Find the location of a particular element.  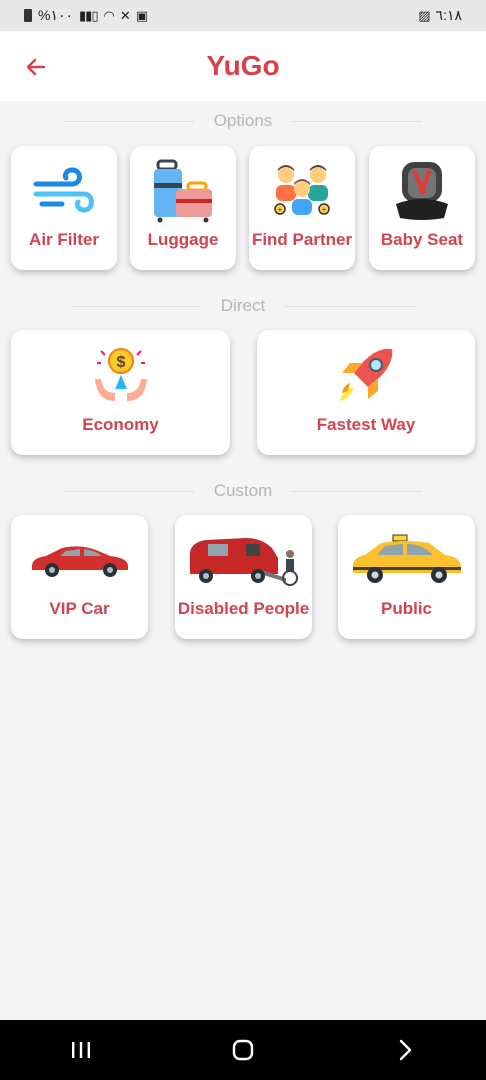

lock-icon: ▣ is located at coordinates (141, 15).